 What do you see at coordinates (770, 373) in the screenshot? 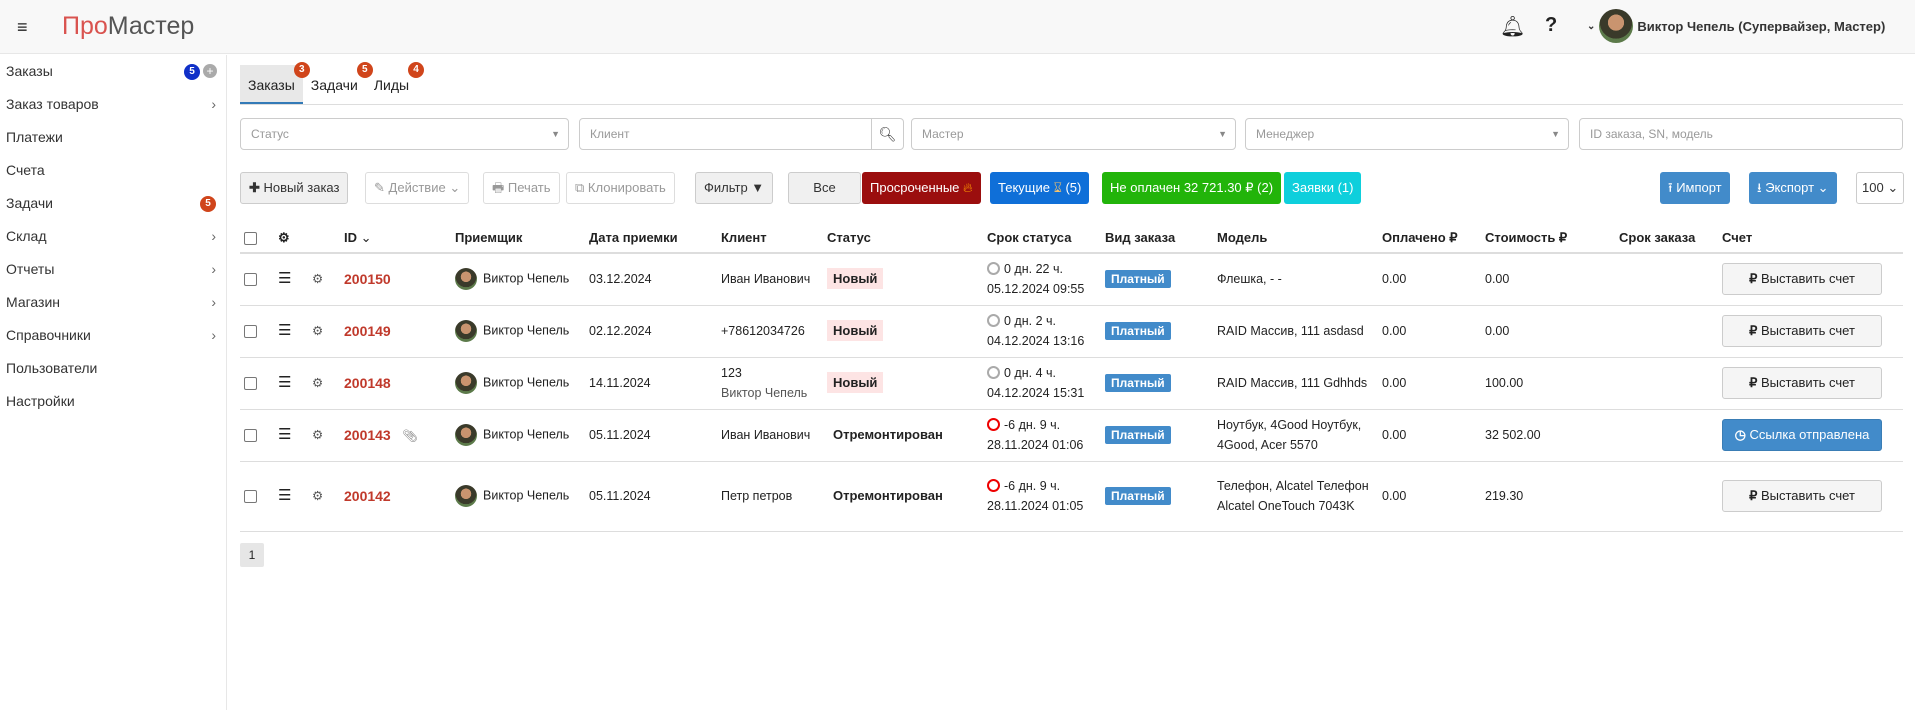
I see `client-name: 123` at bounding box center [770, 373].